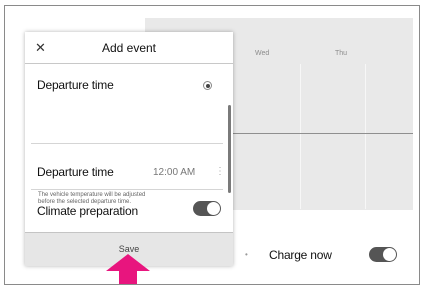  What do you see at coordinates (128, 269) in the screenshot?
I see `pointer-arrow-icon` at bounding box center [128, 269].